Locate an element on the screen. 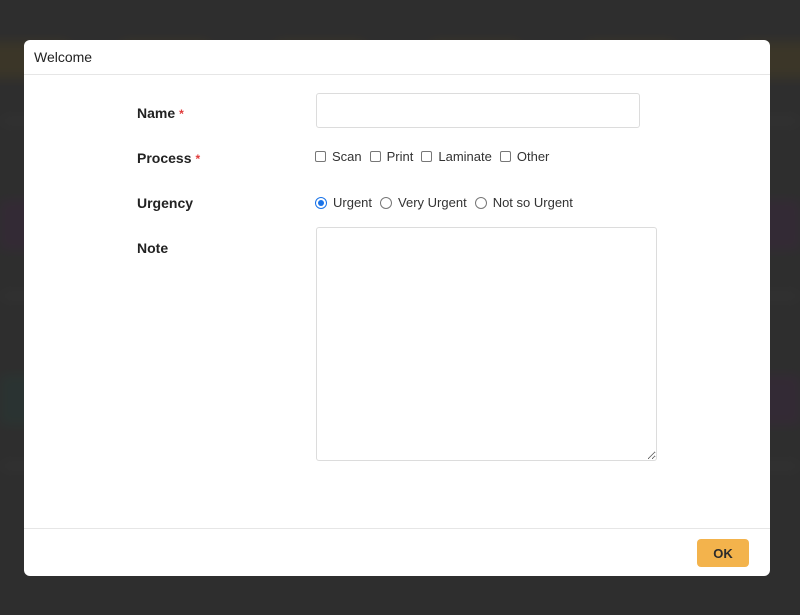  process-option-other: Other is located at coordinates (524, 156).